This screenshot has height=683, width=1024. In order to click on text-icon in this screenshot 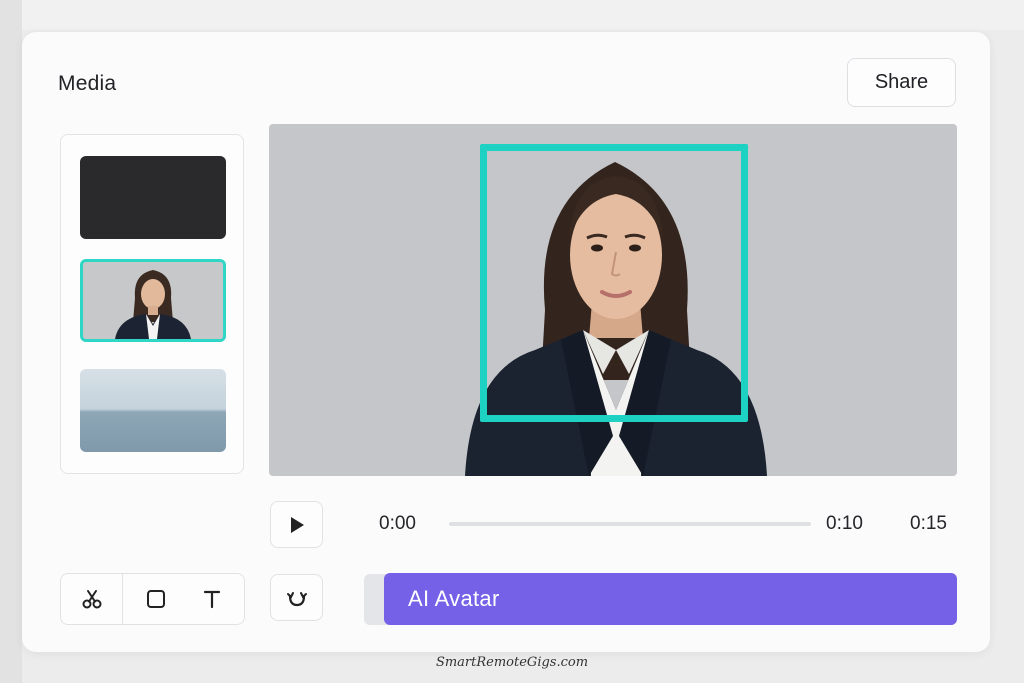, I will do `click(212, 599)`.